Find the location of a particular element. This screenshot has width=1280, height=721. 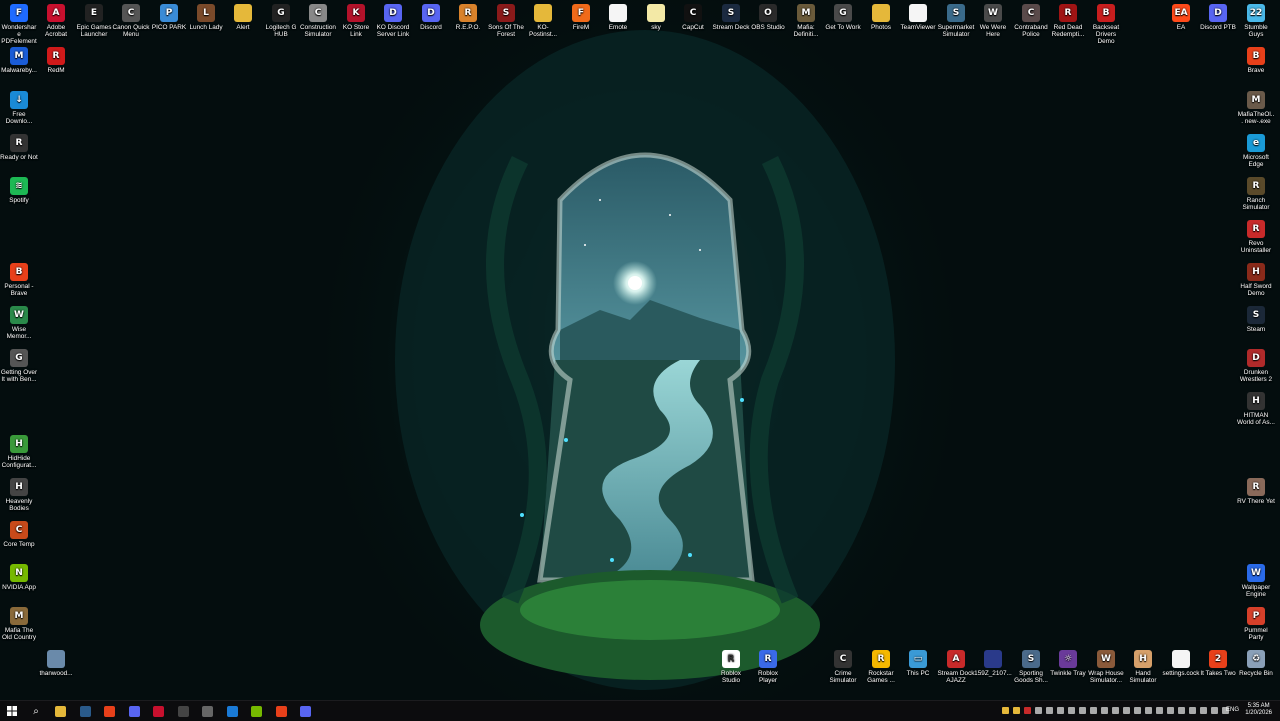

system-clock: 5:35 AM 1/20/2026 is located at coordinates (1258, 710).